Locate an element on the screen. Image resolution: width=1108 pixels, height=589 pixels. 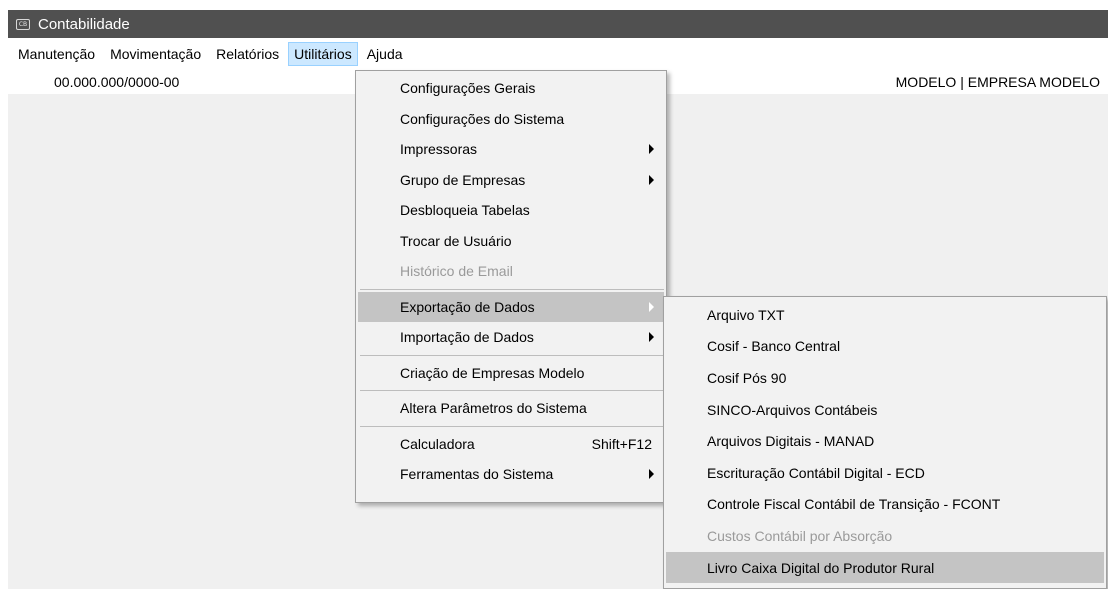
menu-item-importacao-dados: Importação de Dados is located at coordinates (511, 337).